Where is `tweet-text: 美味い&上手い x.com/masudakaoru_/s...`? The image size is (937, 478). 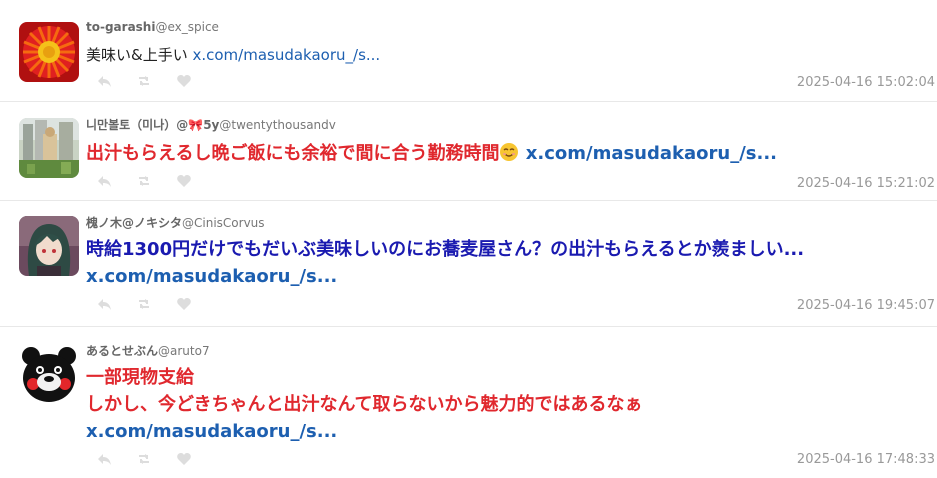 tweet-text: 美味い&上手い x.com/masudakaoru_/s... is located at coordinates (506, 54).